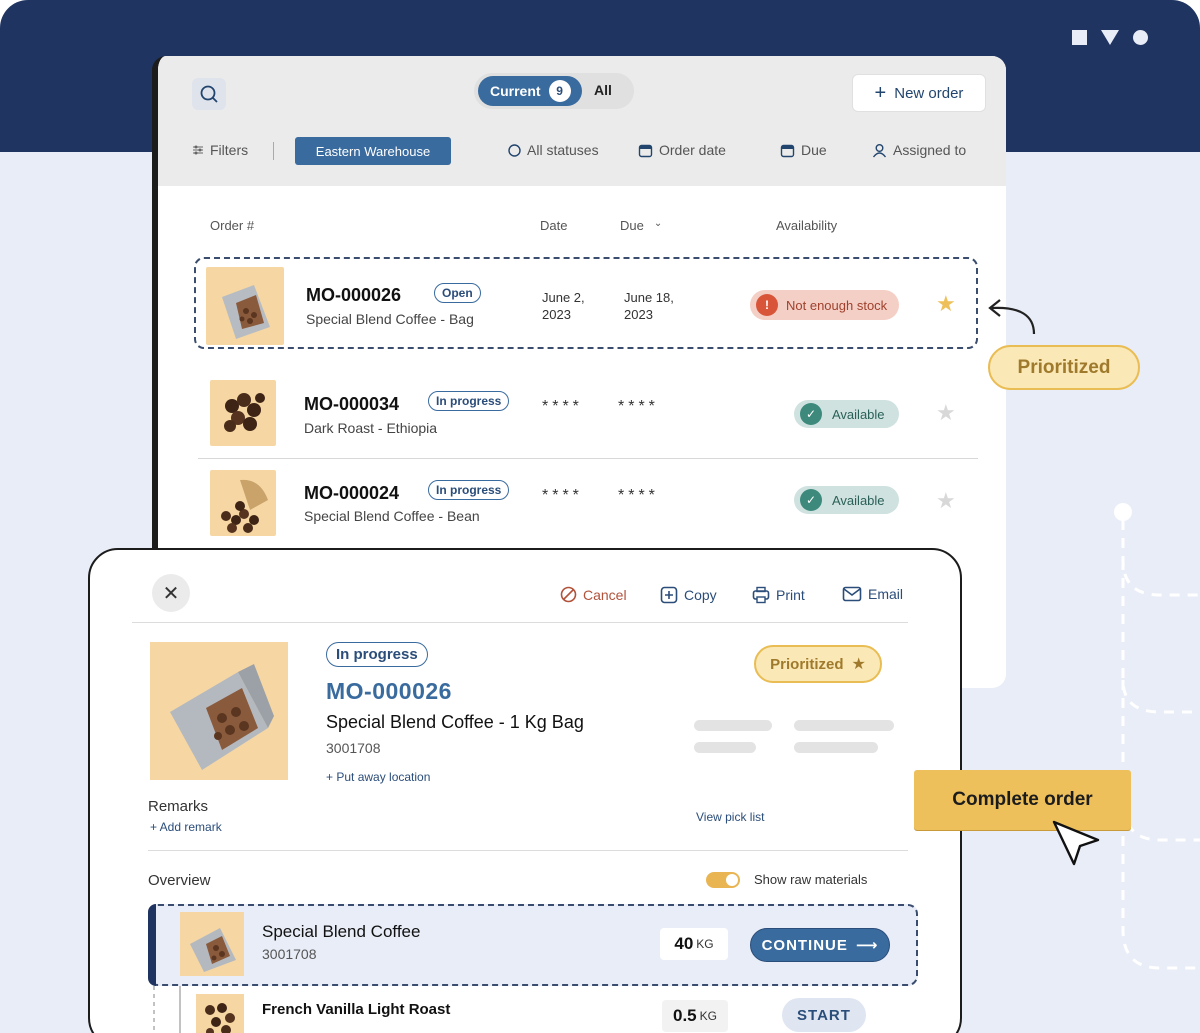  Describe the element at coordinates (229, 150) in the screenshot. I see `filters-label: Filters` at that location.